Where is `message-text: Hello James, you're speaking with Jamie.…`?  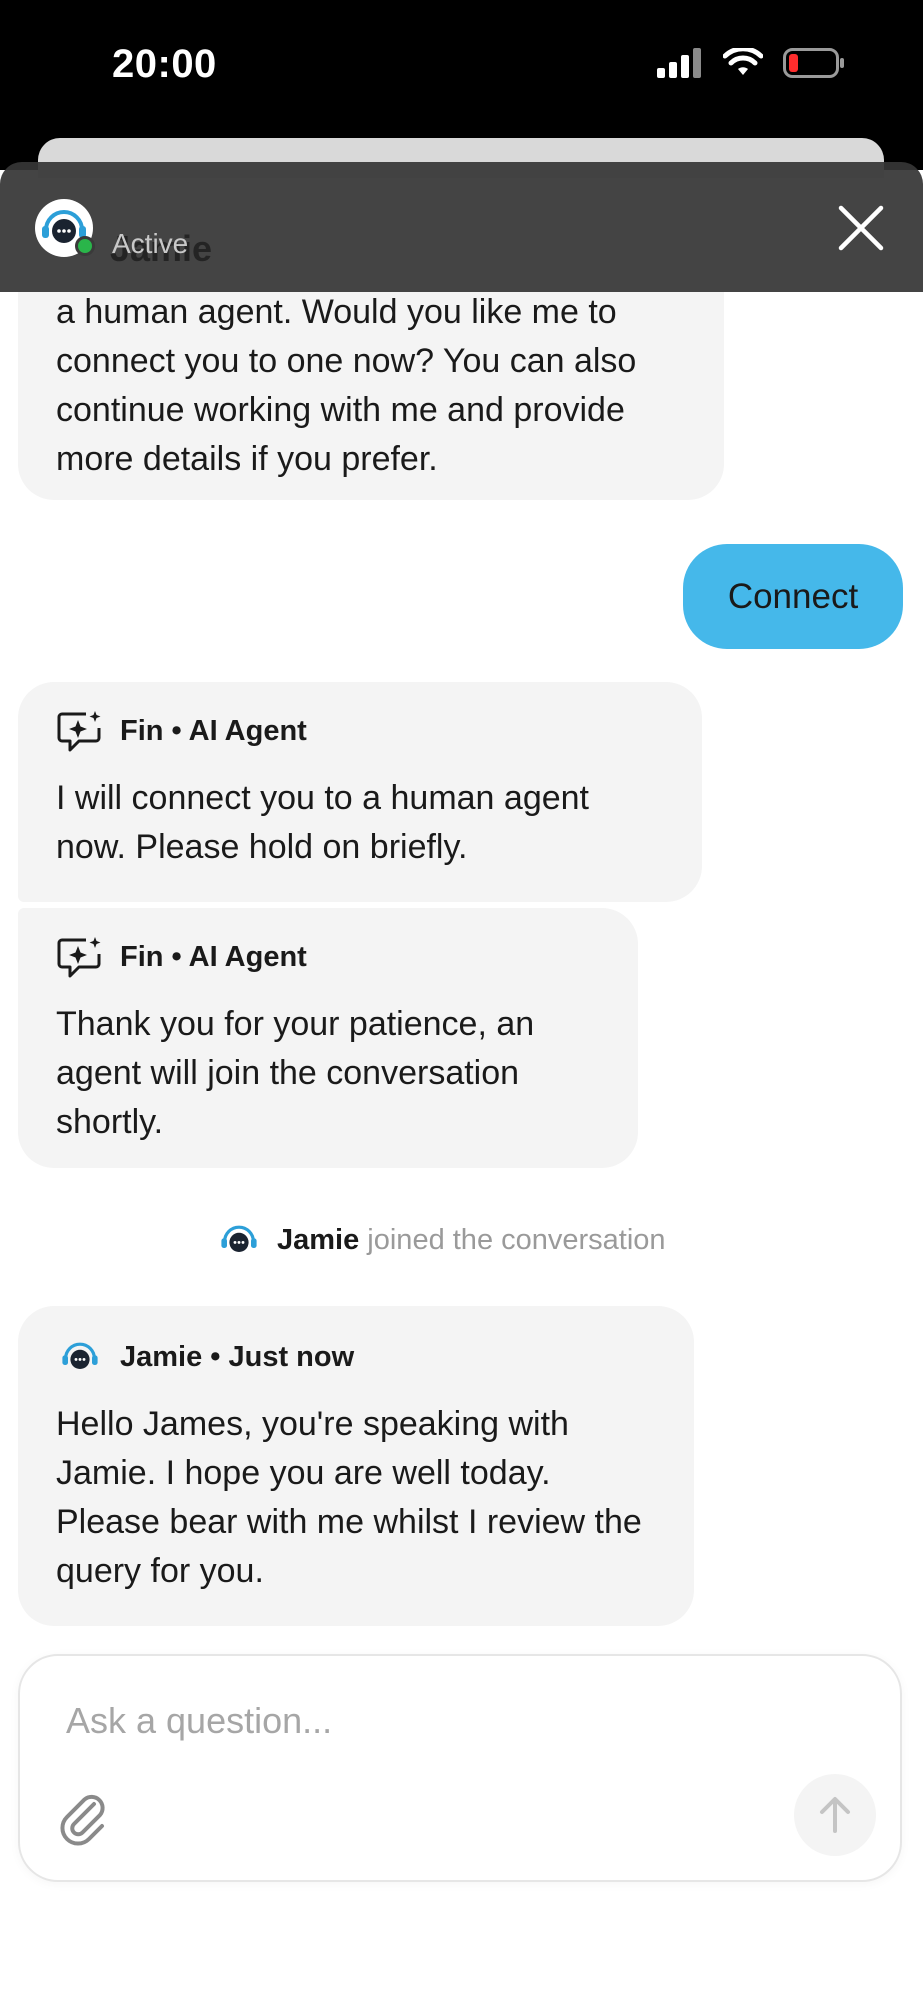
message-text: Hello James, you're speaking with Jamie.… is located at coordinates (349, 1497).